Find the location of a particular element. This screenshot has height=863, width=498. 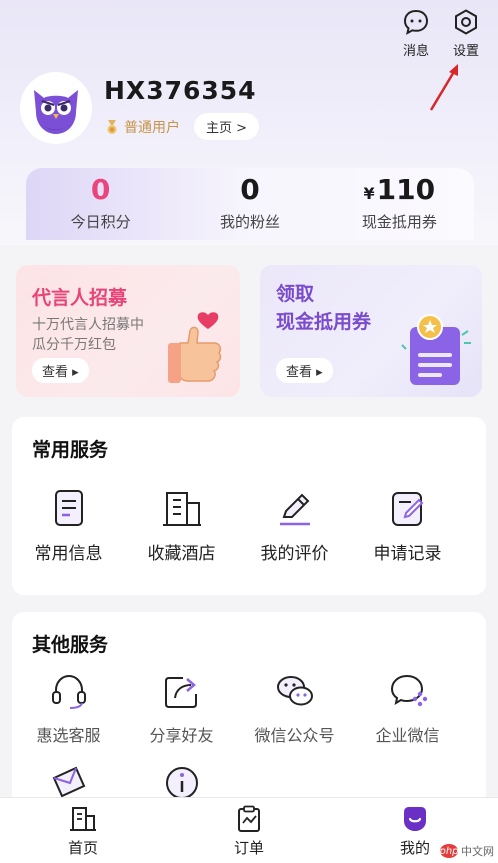

vouchers-value: ¥110 is located at coordinates (400, 190).